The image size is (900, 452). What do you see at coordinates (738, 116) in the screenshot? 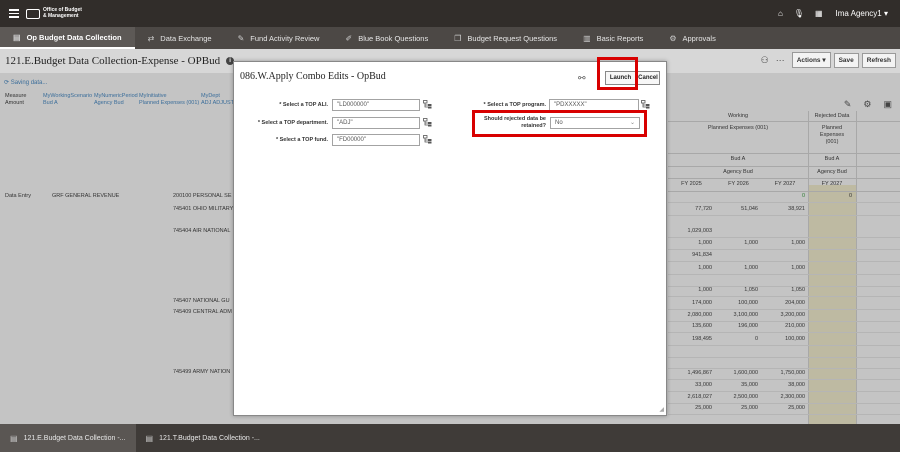
I see `grid-header-working: Working` at bounding box center [738, 116].